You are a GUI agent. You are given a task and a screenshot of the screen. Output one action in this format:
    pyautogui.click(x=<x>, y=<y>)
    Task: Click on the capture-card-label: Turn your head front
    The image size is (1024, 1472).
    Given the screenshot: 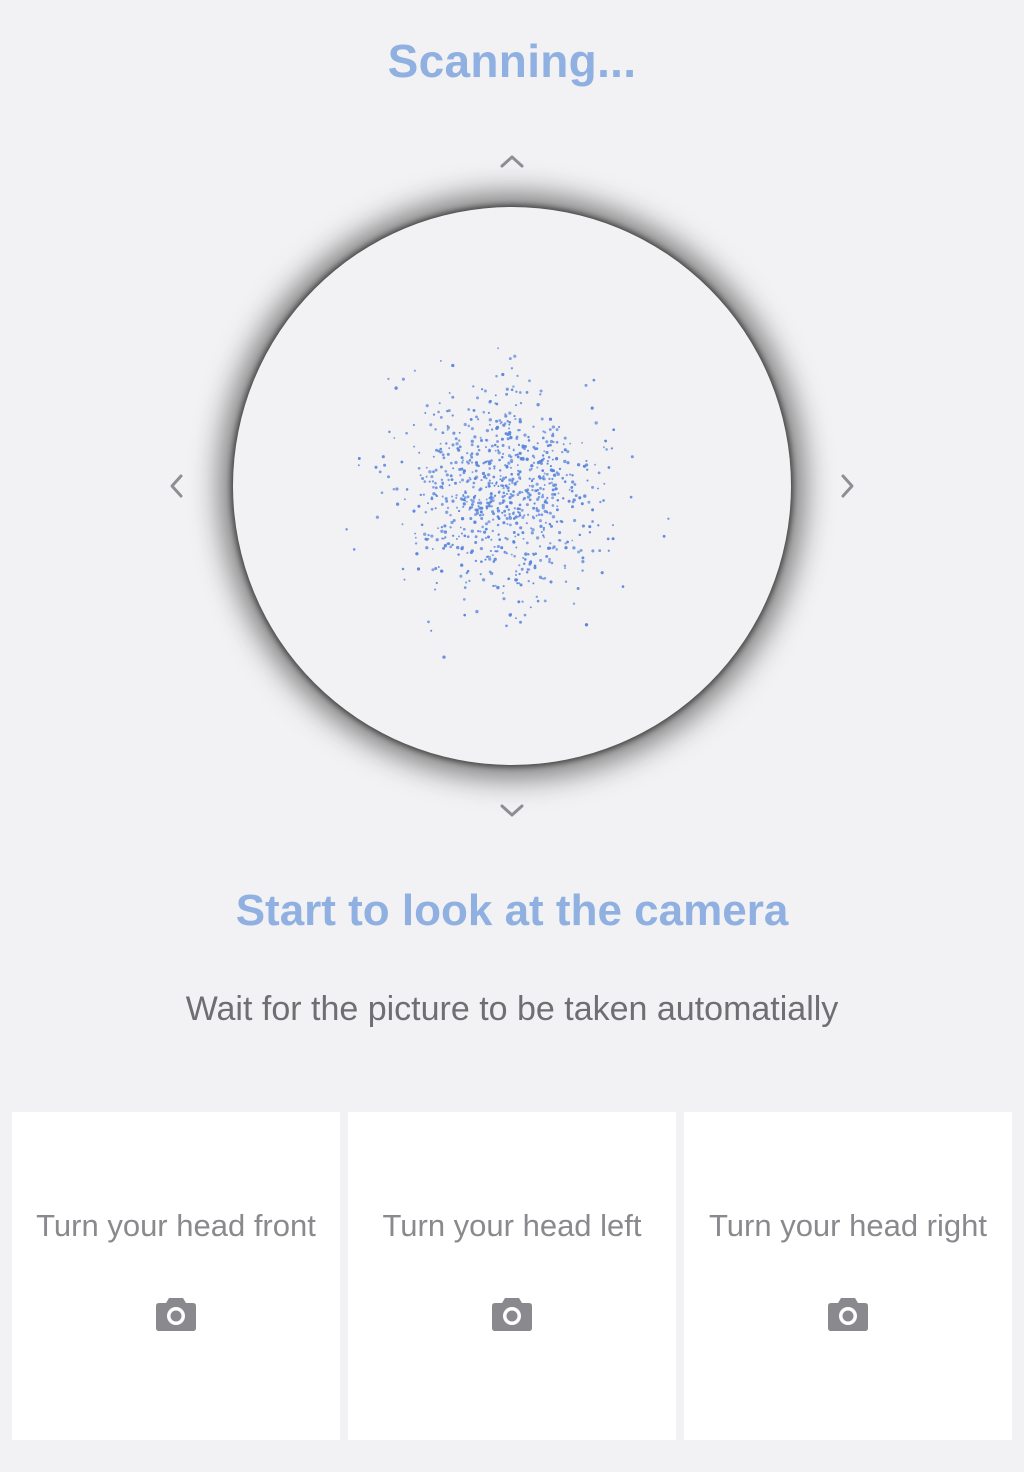 What is the action you would take?
    pyautogui.click(x=176, y=1225)
    